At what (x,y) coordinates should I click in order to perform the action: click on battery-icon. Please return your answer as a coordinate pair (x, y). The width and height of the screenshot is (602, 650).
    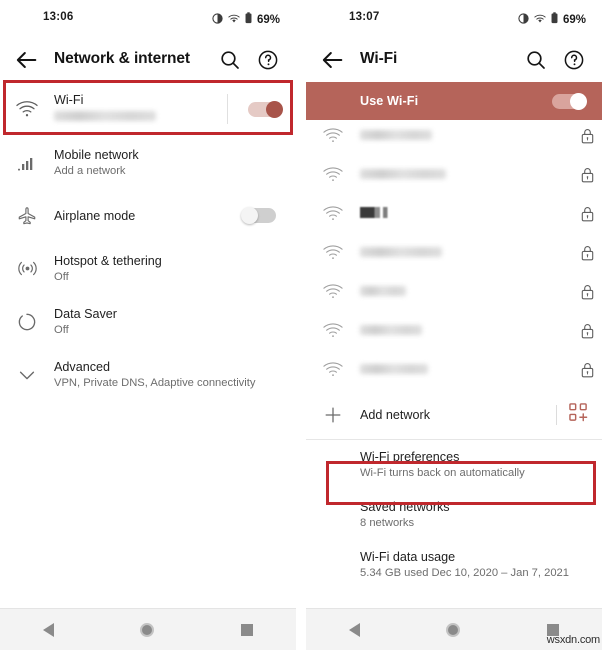
    Looking at the image, I should click on (248, 20).